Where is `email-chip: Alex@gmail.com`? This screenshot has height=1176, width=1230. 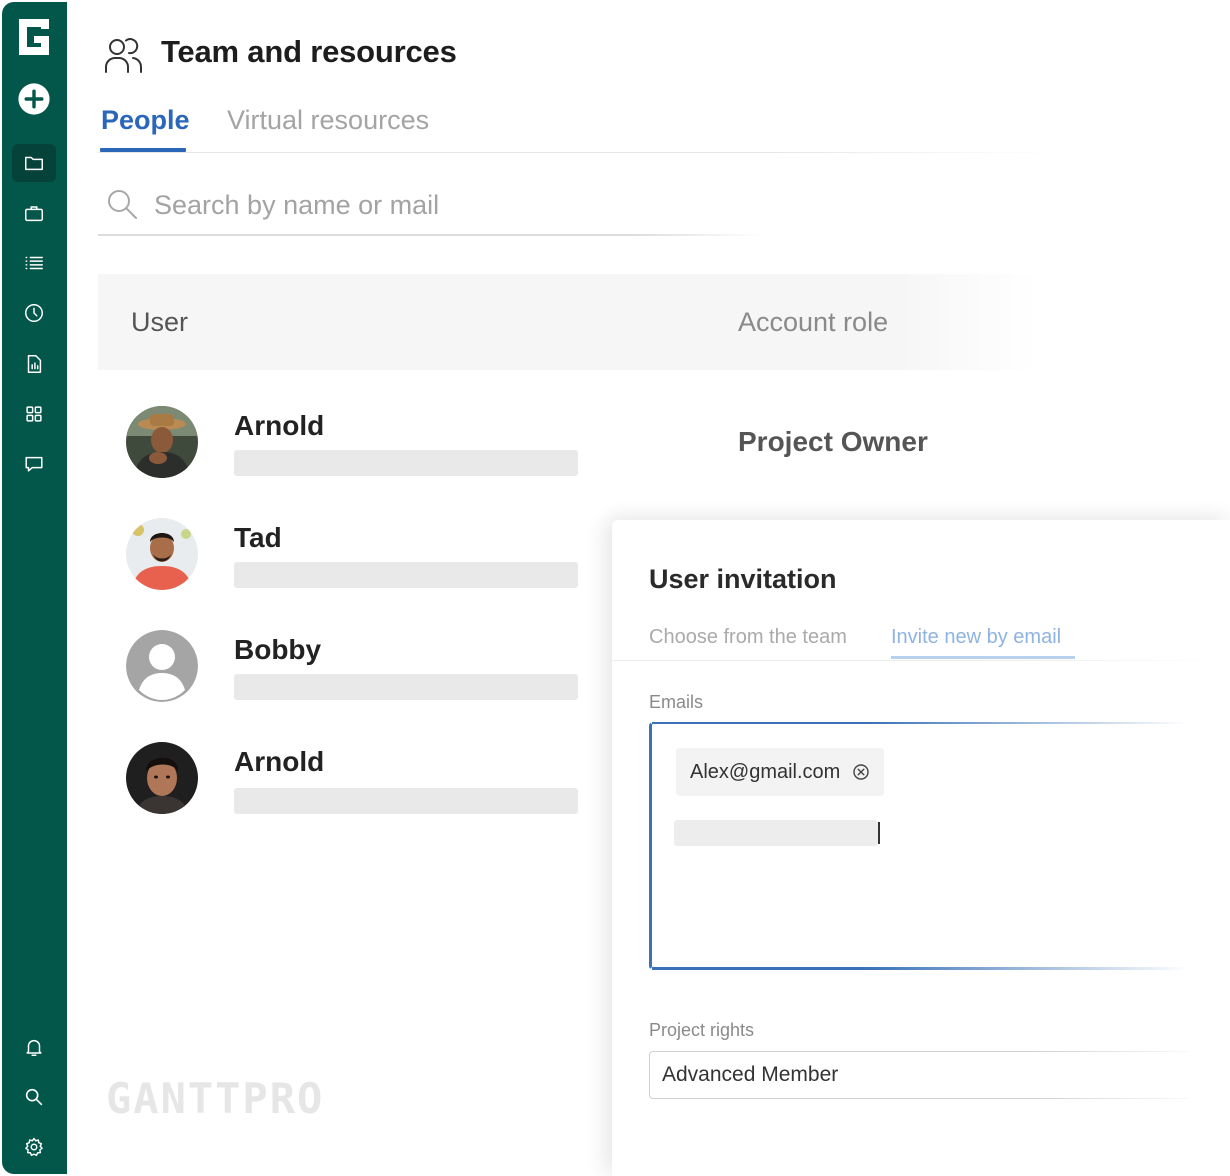 email-chip: Alex@gmail.com is located at coordinates (780, 772).